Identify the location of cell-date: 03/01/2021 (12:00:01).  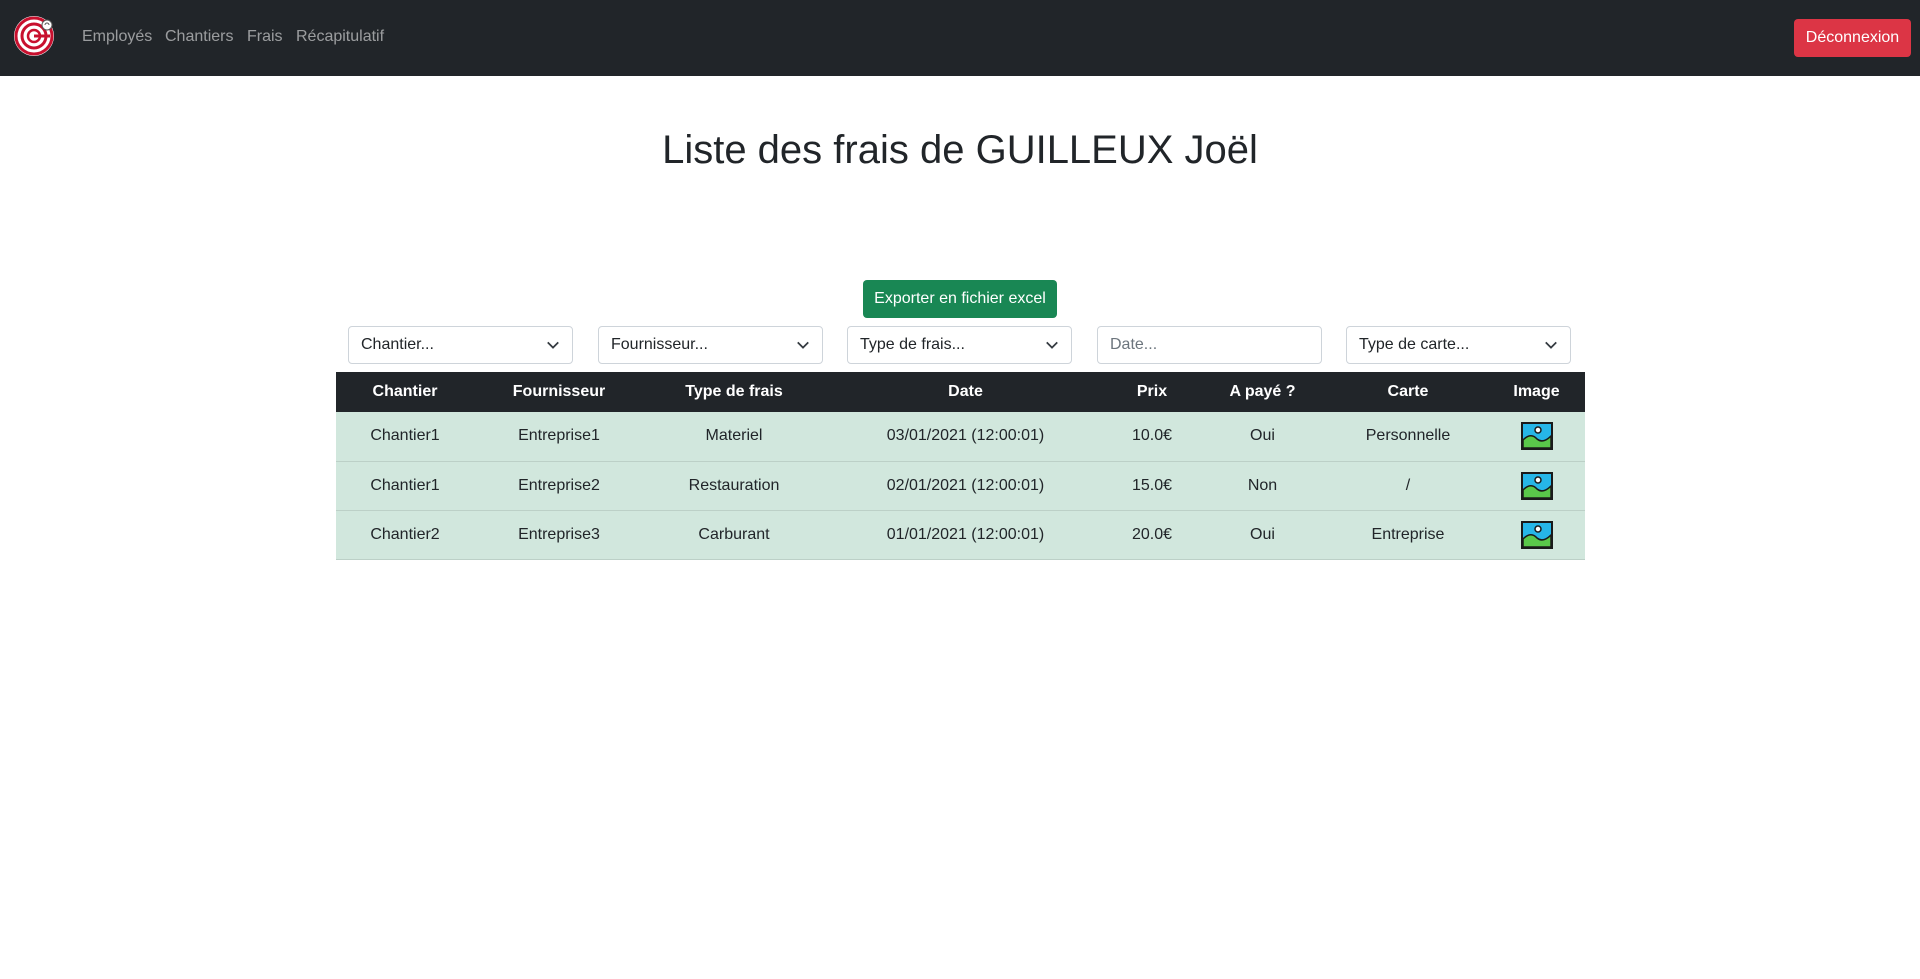
(965, 437).